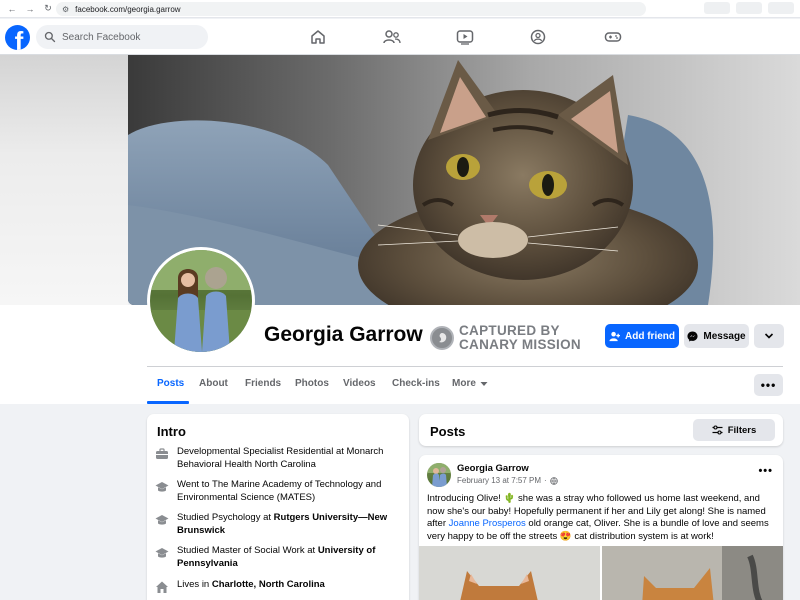 This screenshot has width=800, height=600. Describe the element at coordinates (359, 383) in the screenshot. I see `tab-videos: Videos` at that location.